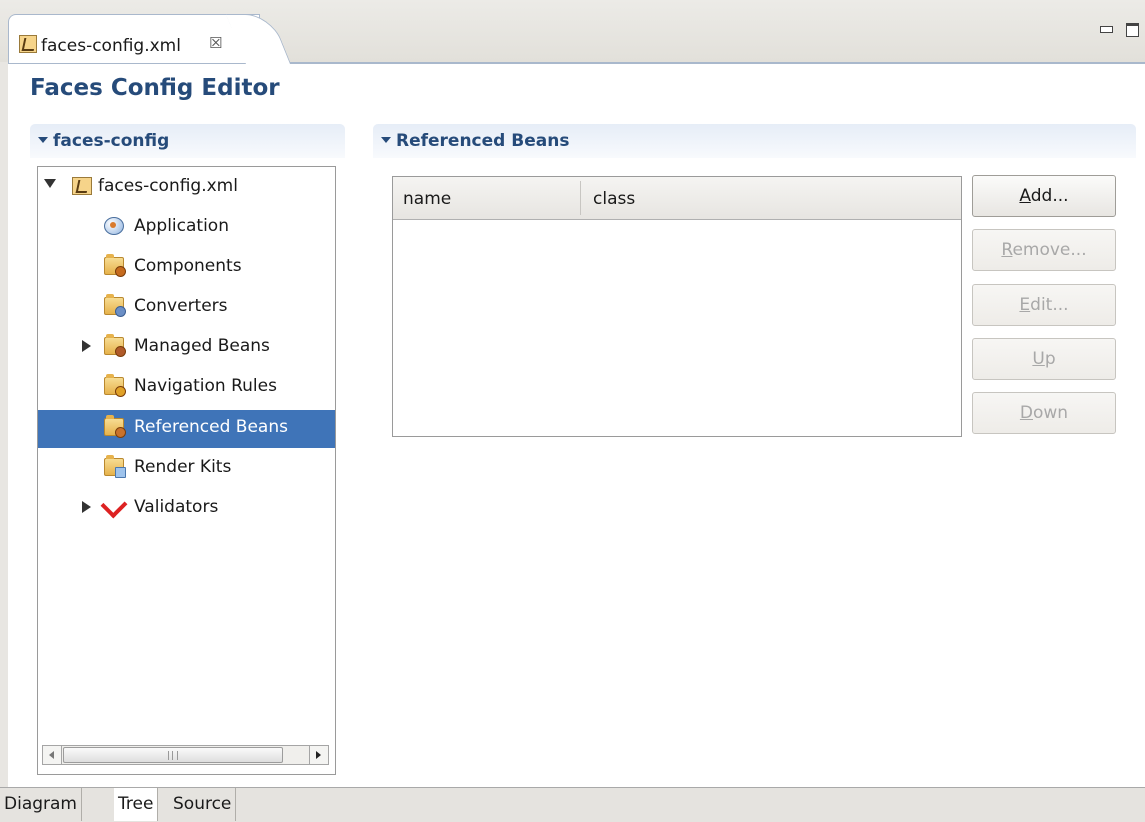 Image resolution: width=1145 pixels, height=822 pixels. What do you see at coordinates (572, 32) in the screenshot?
I see `editor-tab-bar: faces-config.xml ☒` at bounding box center [572, 32].